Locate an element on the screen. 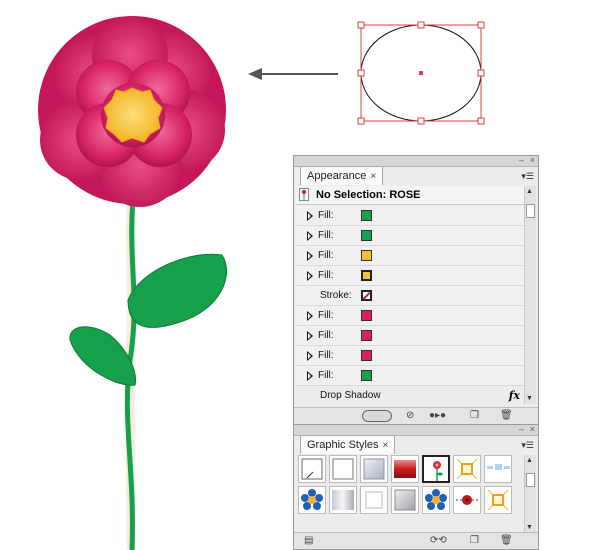  appearance-toolbar: ⊘ ●▸● ❐ 🗑 is located at coordinates (416, 415).